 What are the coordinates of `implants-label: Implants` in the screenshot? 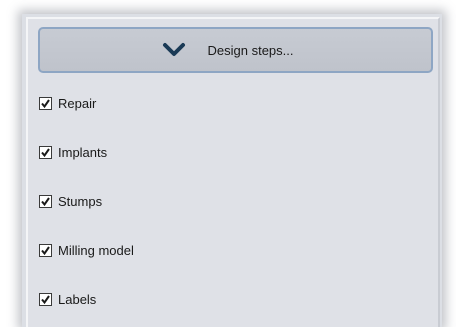 It's located at (83, 152).